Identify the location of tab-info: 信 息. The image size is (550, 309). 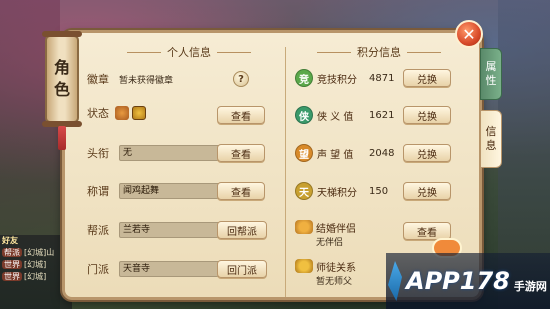
(491, 139).